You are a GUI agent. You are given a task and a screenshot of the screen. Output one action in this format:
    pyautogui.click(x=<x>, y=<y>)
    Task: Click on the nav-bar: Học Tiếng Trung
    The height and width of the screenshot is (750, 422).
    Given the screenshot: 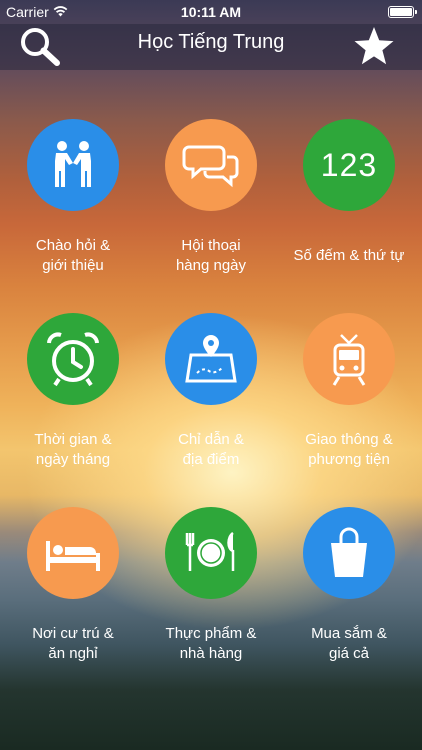 What is the action you would take?
    pyautogui.click(x=211, y=47)
    